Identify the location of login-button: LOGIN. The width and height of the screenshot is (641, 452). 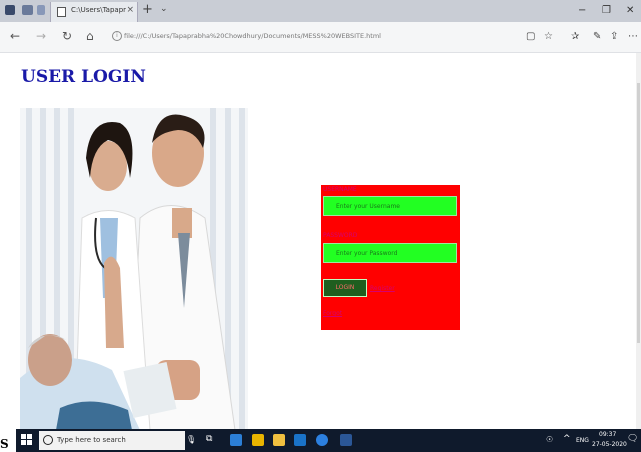
(345, 288).